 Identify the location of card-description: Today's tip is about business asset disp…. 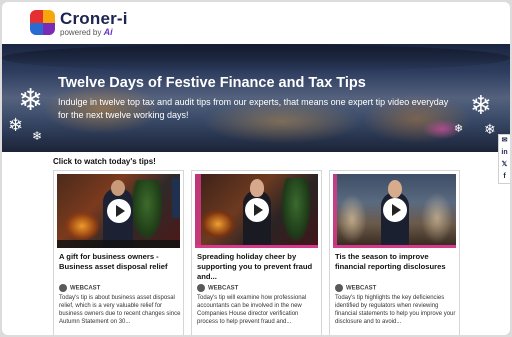
(120, 310).